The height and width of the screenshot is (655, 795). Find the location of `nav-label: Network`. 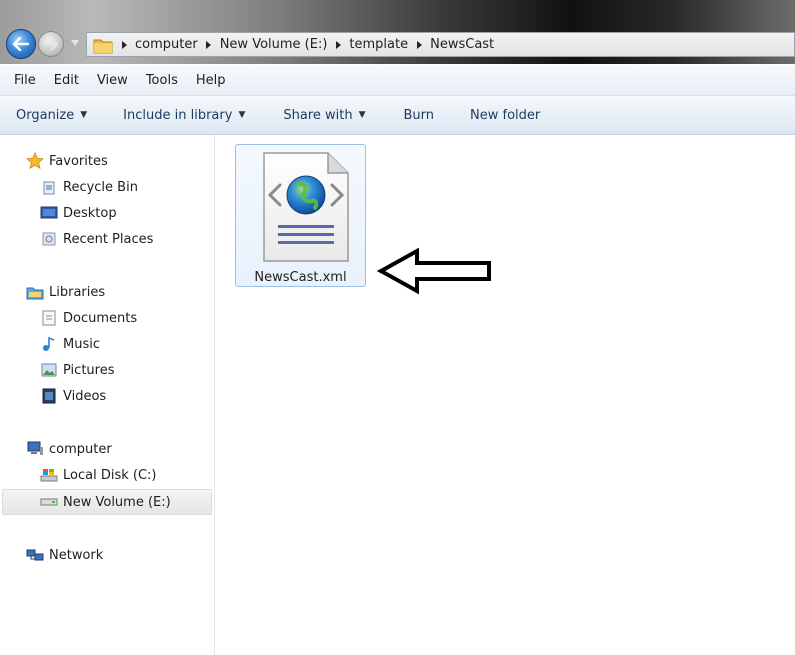

nav-label: Network is located at coordinates (76, 555).